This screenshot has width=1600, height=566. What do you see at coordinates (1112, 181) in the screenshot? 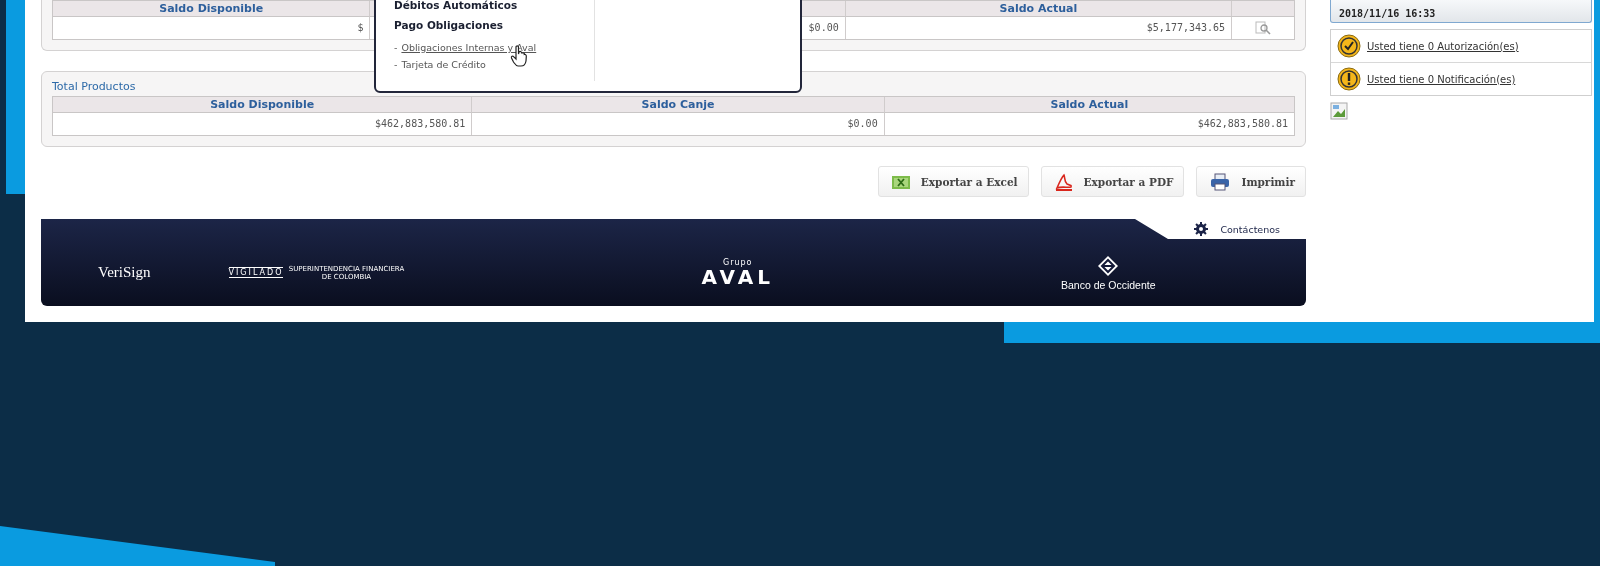
I see `export-button: Exportar a PDF` at bounding box center [1112, 181].